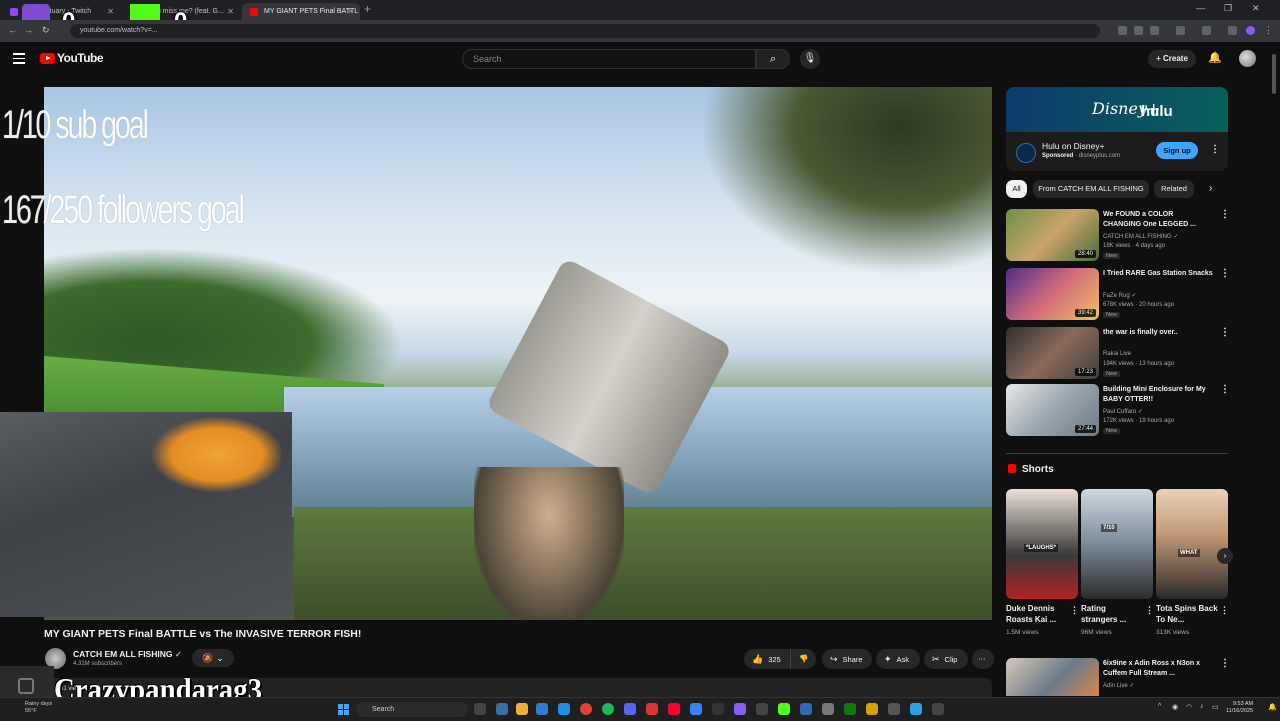  I want to click on tiktok-icon, so click(674, 709).